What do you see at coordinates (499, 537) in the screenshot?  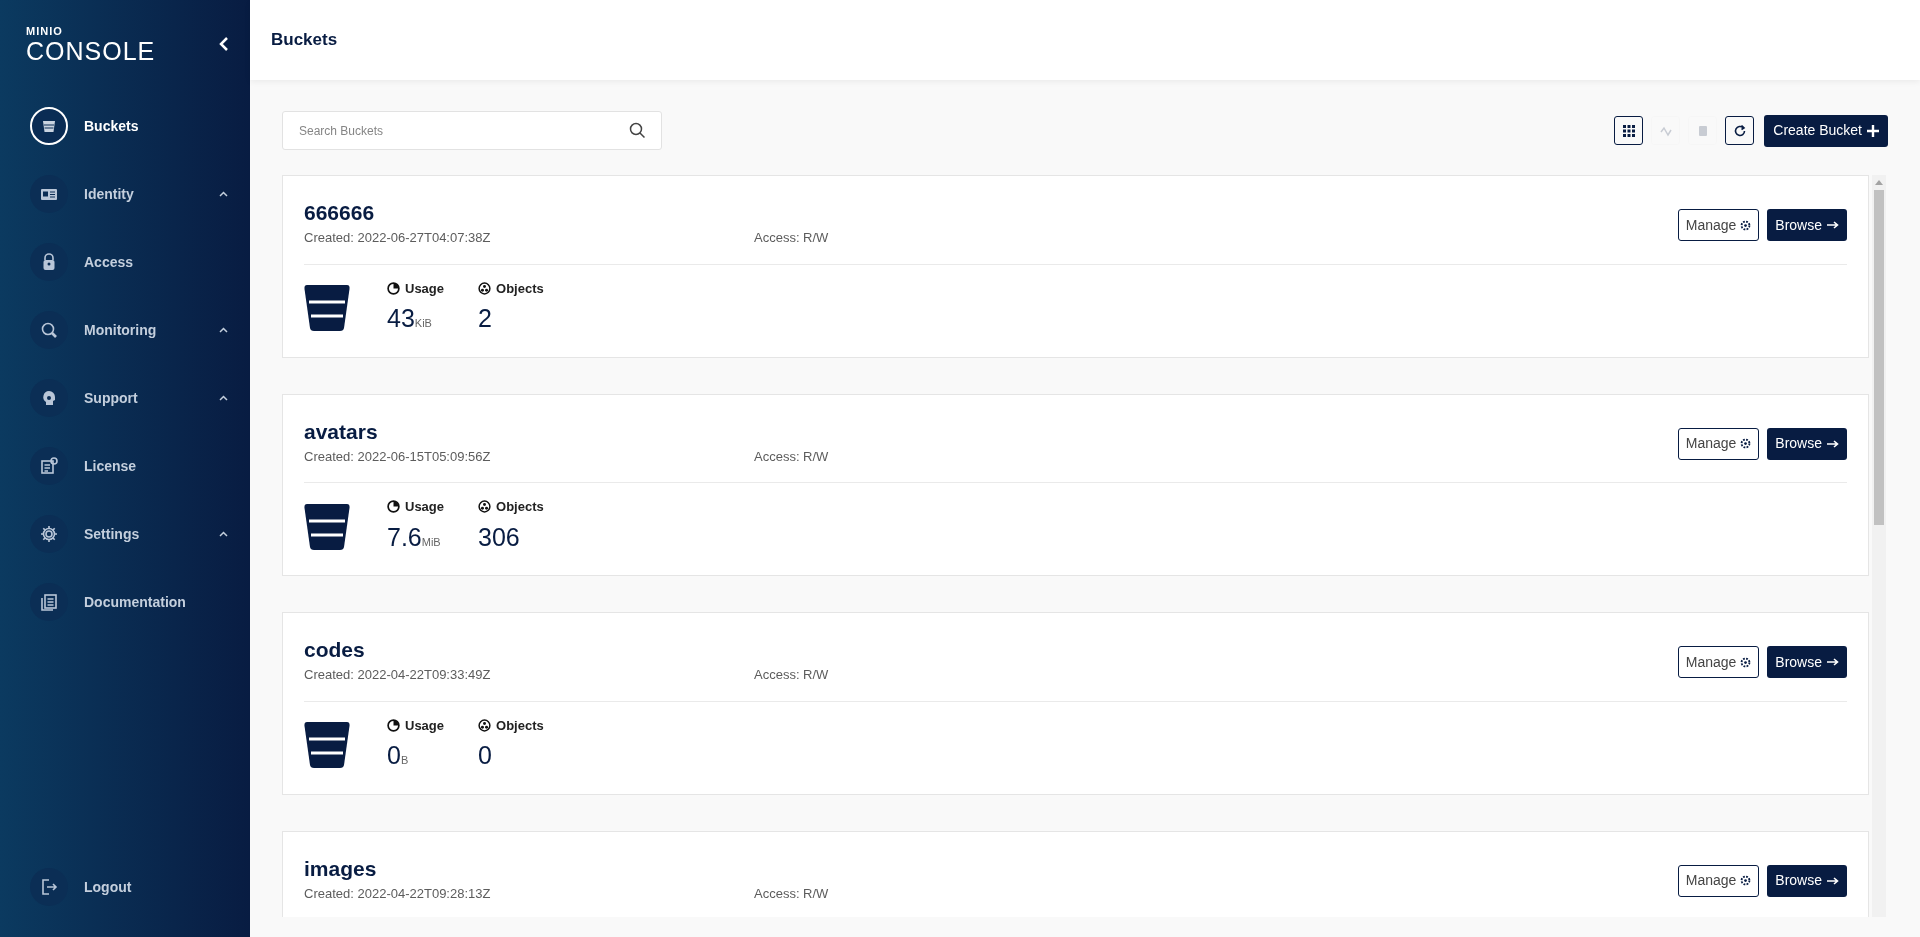 I see `objects-count: 306` at bounding box center [499, 537].